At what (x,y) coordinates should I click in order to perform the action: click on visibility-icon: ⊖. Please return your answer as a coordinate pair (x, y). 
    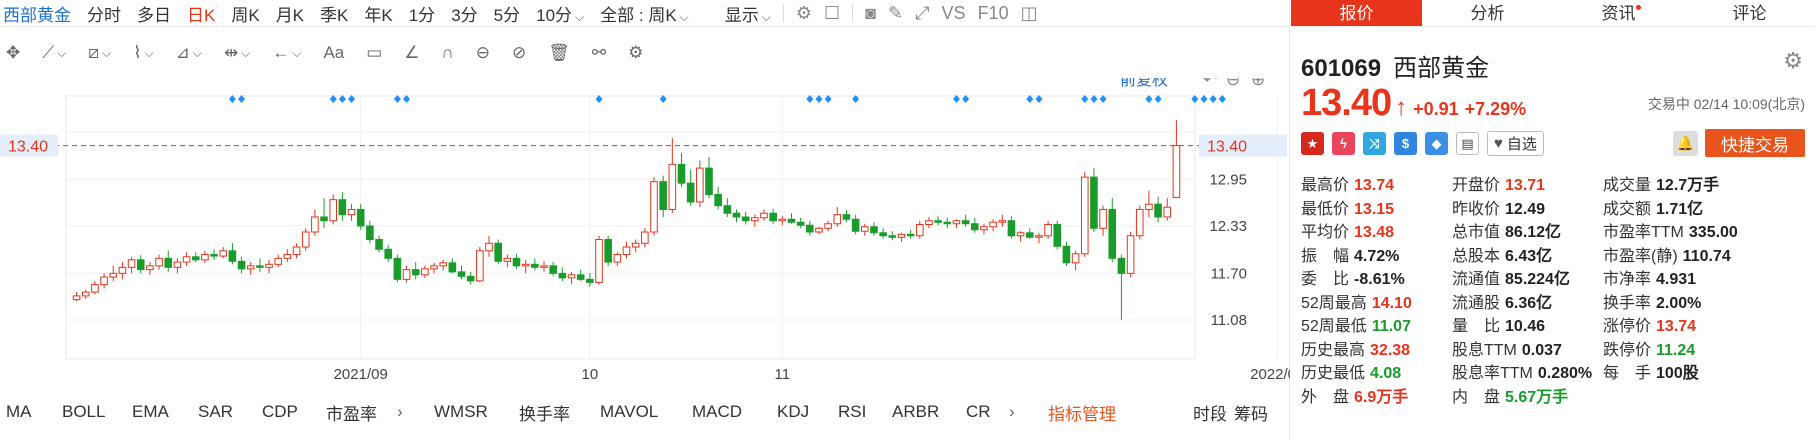
    Looking at the image, I should click on (483, 53).